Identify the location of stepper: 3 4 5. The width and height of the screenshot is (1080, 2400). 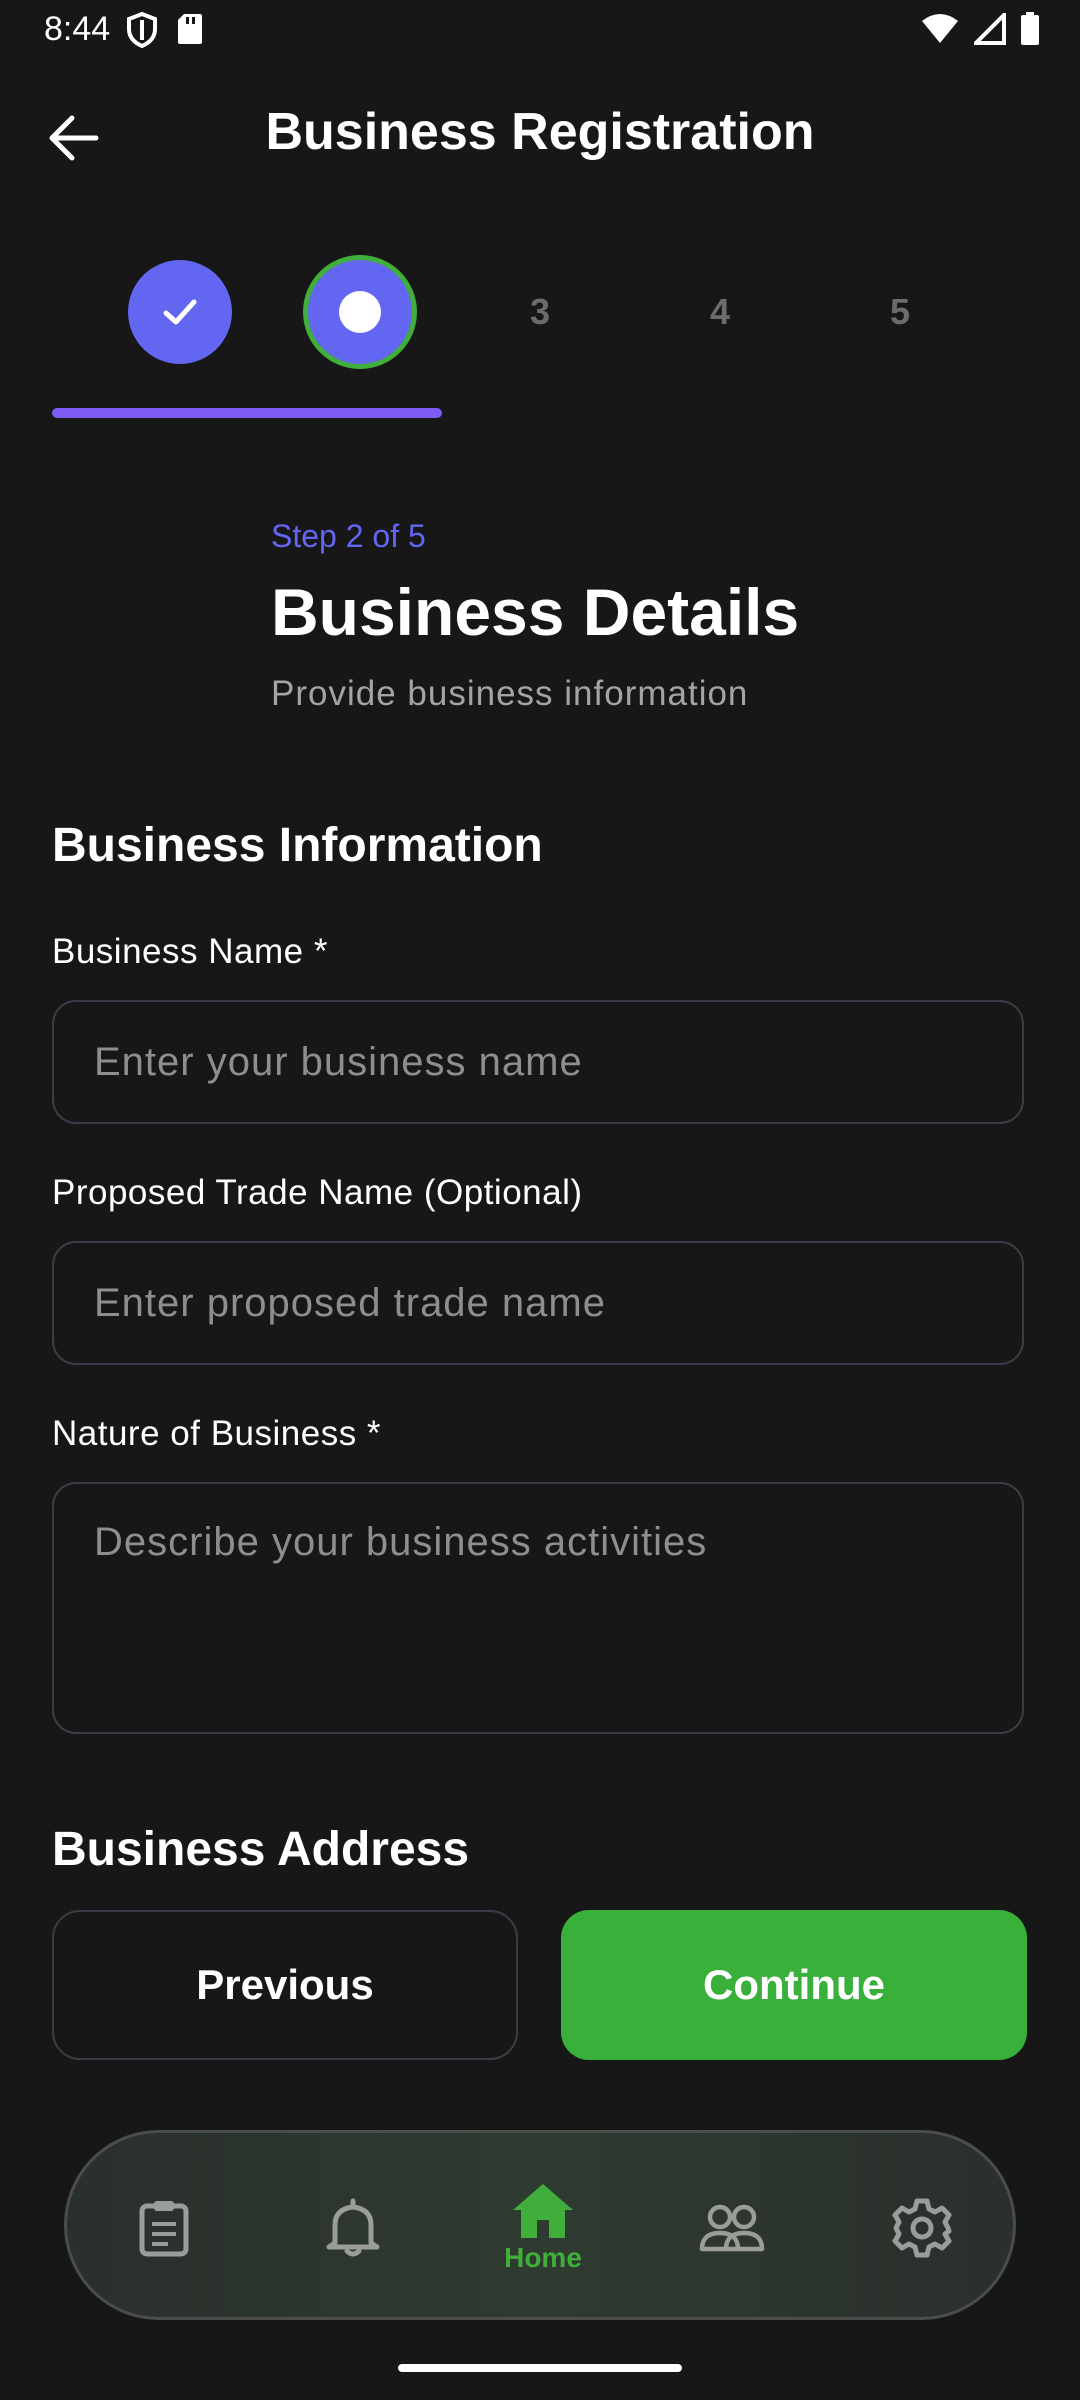
(540, 315).